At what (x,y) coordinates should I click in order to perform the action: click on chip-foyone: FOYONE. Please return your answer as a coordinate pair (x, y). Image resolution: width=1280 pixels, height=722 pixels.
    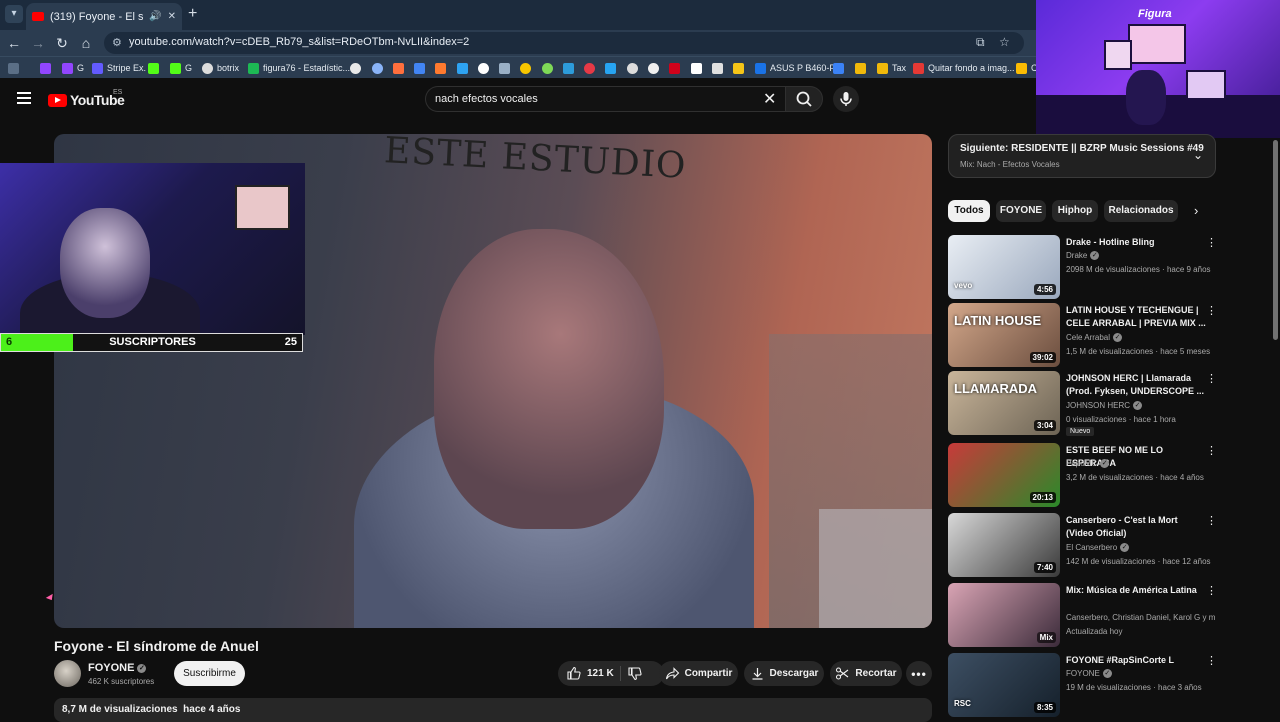
    Looking at the image, I should click on (1021, 211).